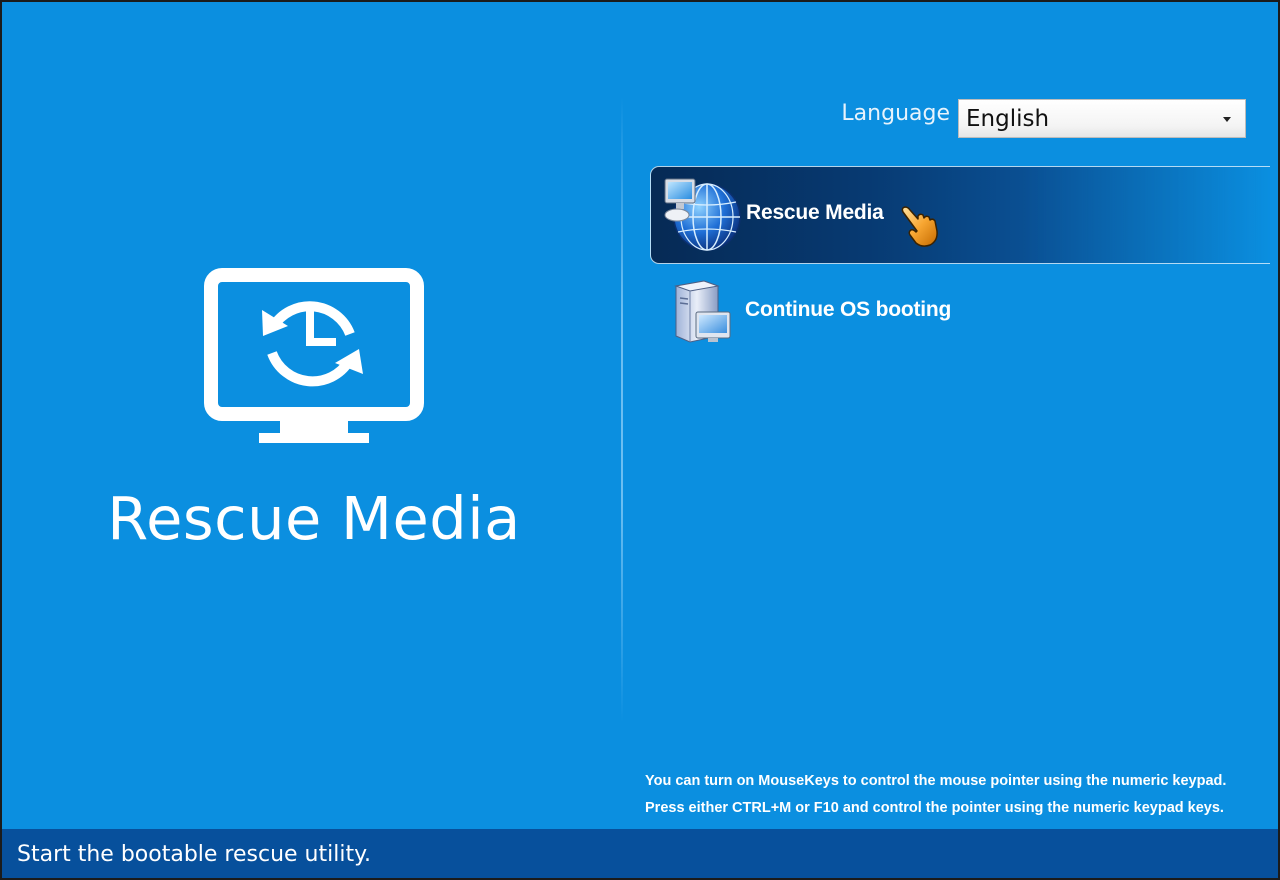  What do you see at coordinates (314, 518) in the screenshot?
I see `page-title: Rescue Media` at bounding box center [314, 518].